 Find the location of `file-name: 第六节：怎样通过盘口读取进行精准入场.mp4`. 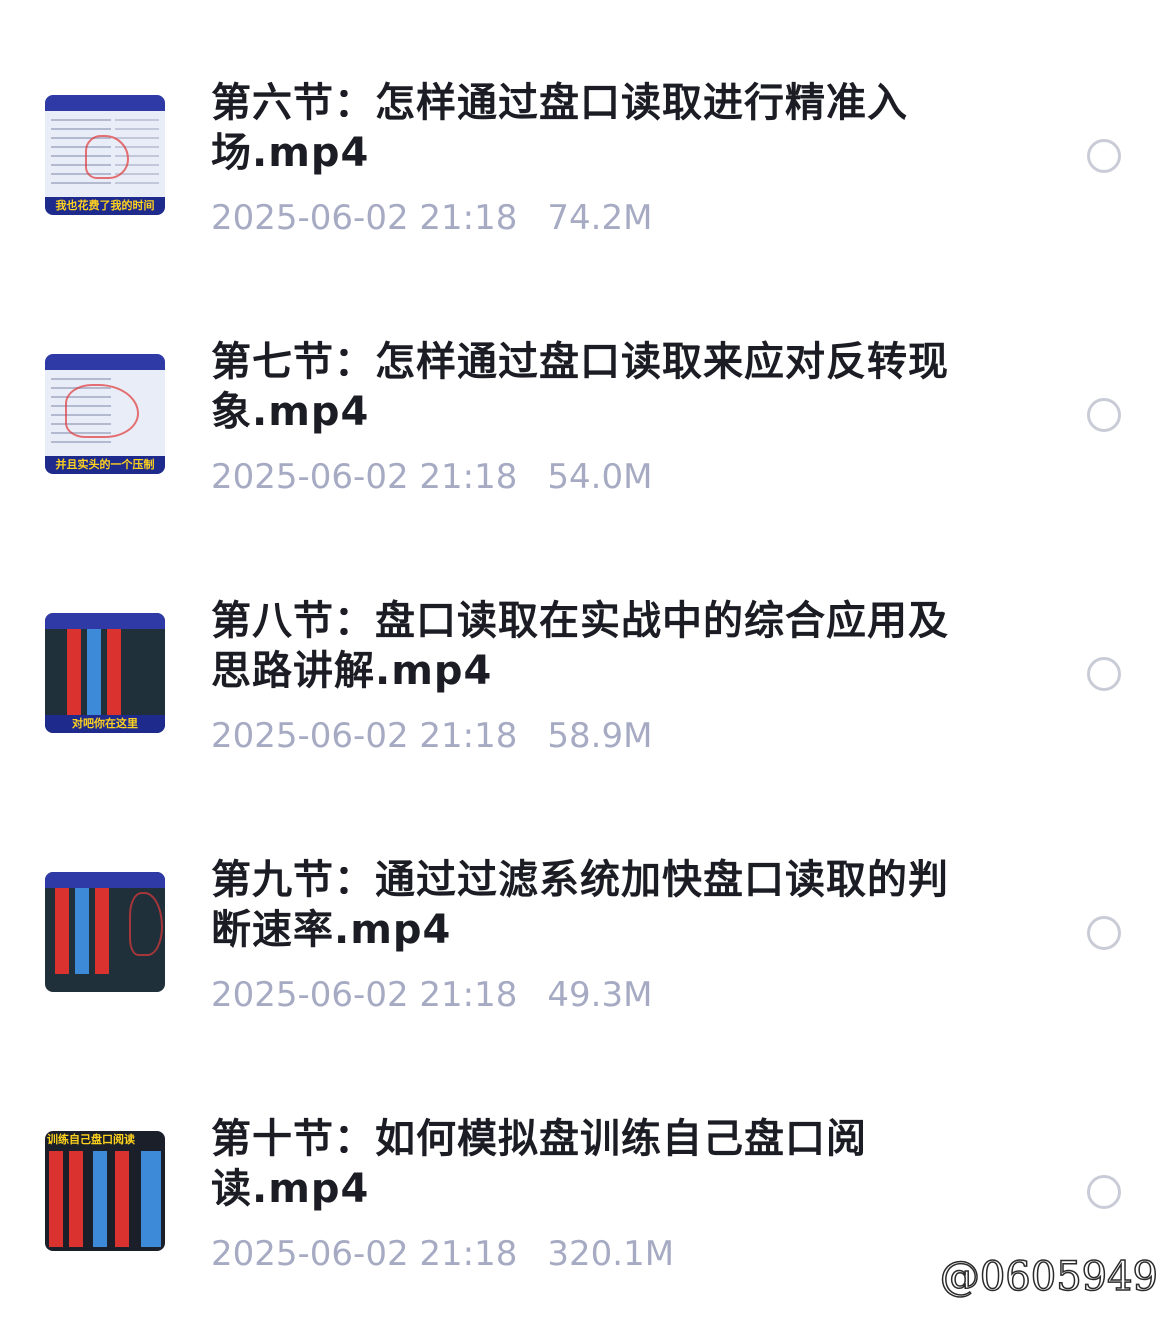

file-name: 第六节：怎样通过盘口读取进行精准入场.mp4 is located at coordinates (559, 128).